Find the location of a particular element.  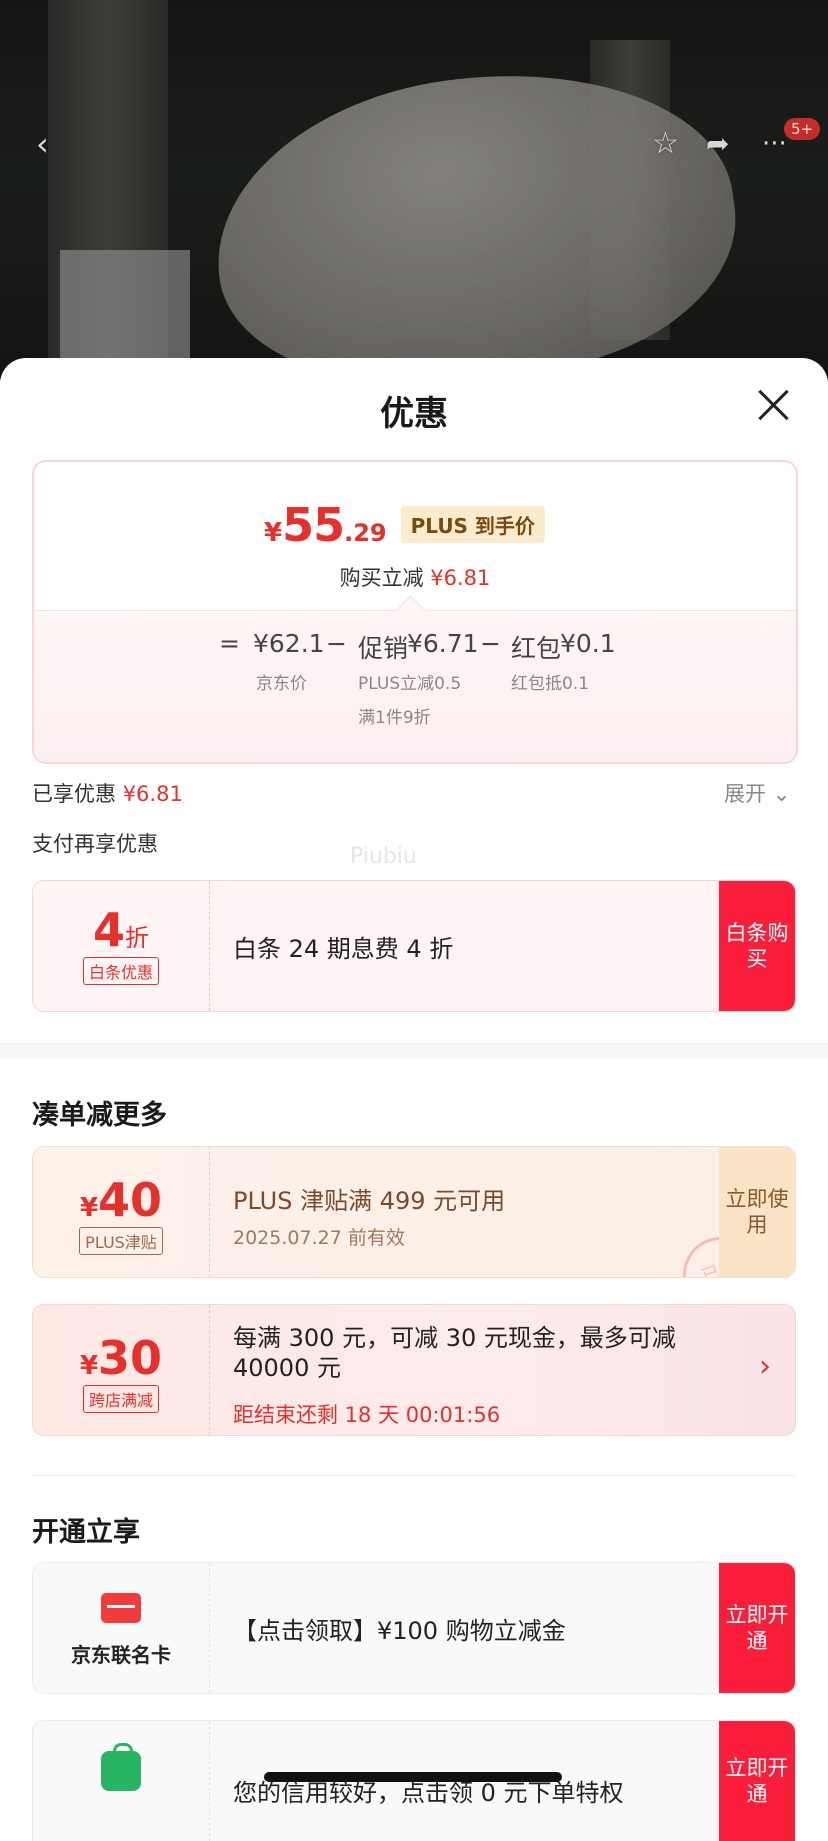

final-price: ¥ 55 .29 PLUS 到手价 is located at coordinates (404, 525).